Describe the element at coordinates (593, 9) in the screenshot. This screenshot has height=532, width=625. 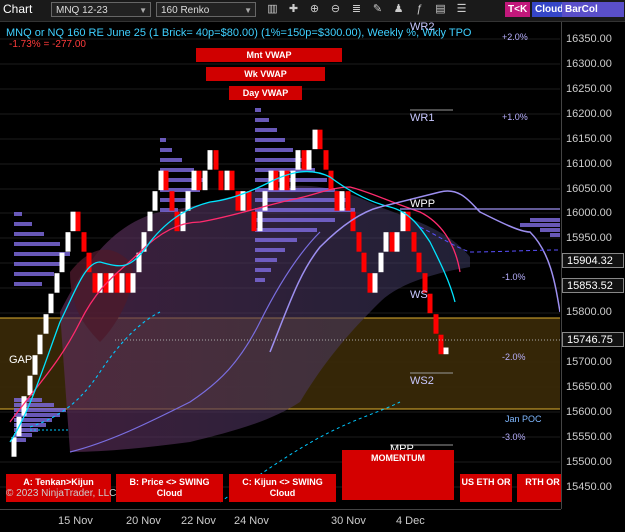
I see `barcol-button: BarCol` at that location.